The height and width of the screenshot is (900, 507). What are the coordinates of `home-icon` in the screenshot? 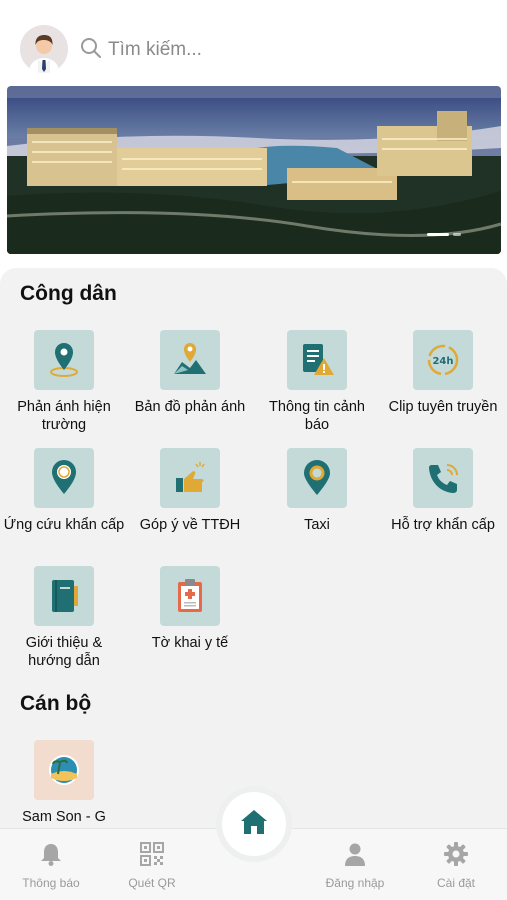 It's located at (254, 824).